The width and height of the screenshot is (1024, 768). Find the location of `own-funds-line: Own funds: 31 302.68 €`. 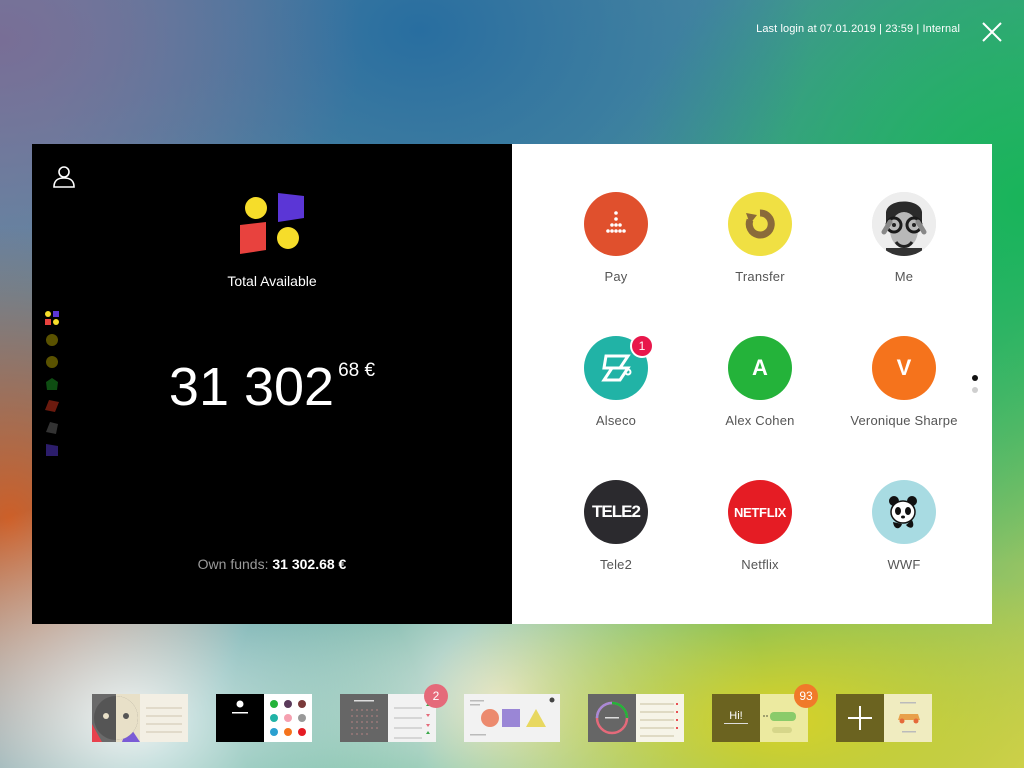

own-funds-line: Own funds: 31 302.68 € is located at coordinates (272, 564).